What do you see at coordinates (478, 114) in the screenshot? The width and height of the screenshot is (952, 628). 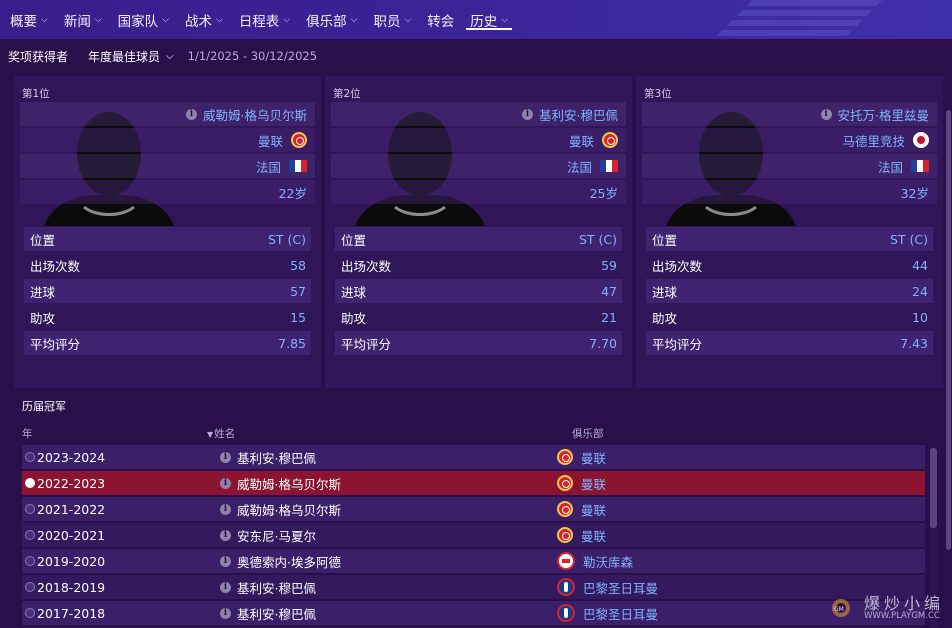 I see `player-name-row: i 基利安·穆巴佩` at bounding box center [478, 114].